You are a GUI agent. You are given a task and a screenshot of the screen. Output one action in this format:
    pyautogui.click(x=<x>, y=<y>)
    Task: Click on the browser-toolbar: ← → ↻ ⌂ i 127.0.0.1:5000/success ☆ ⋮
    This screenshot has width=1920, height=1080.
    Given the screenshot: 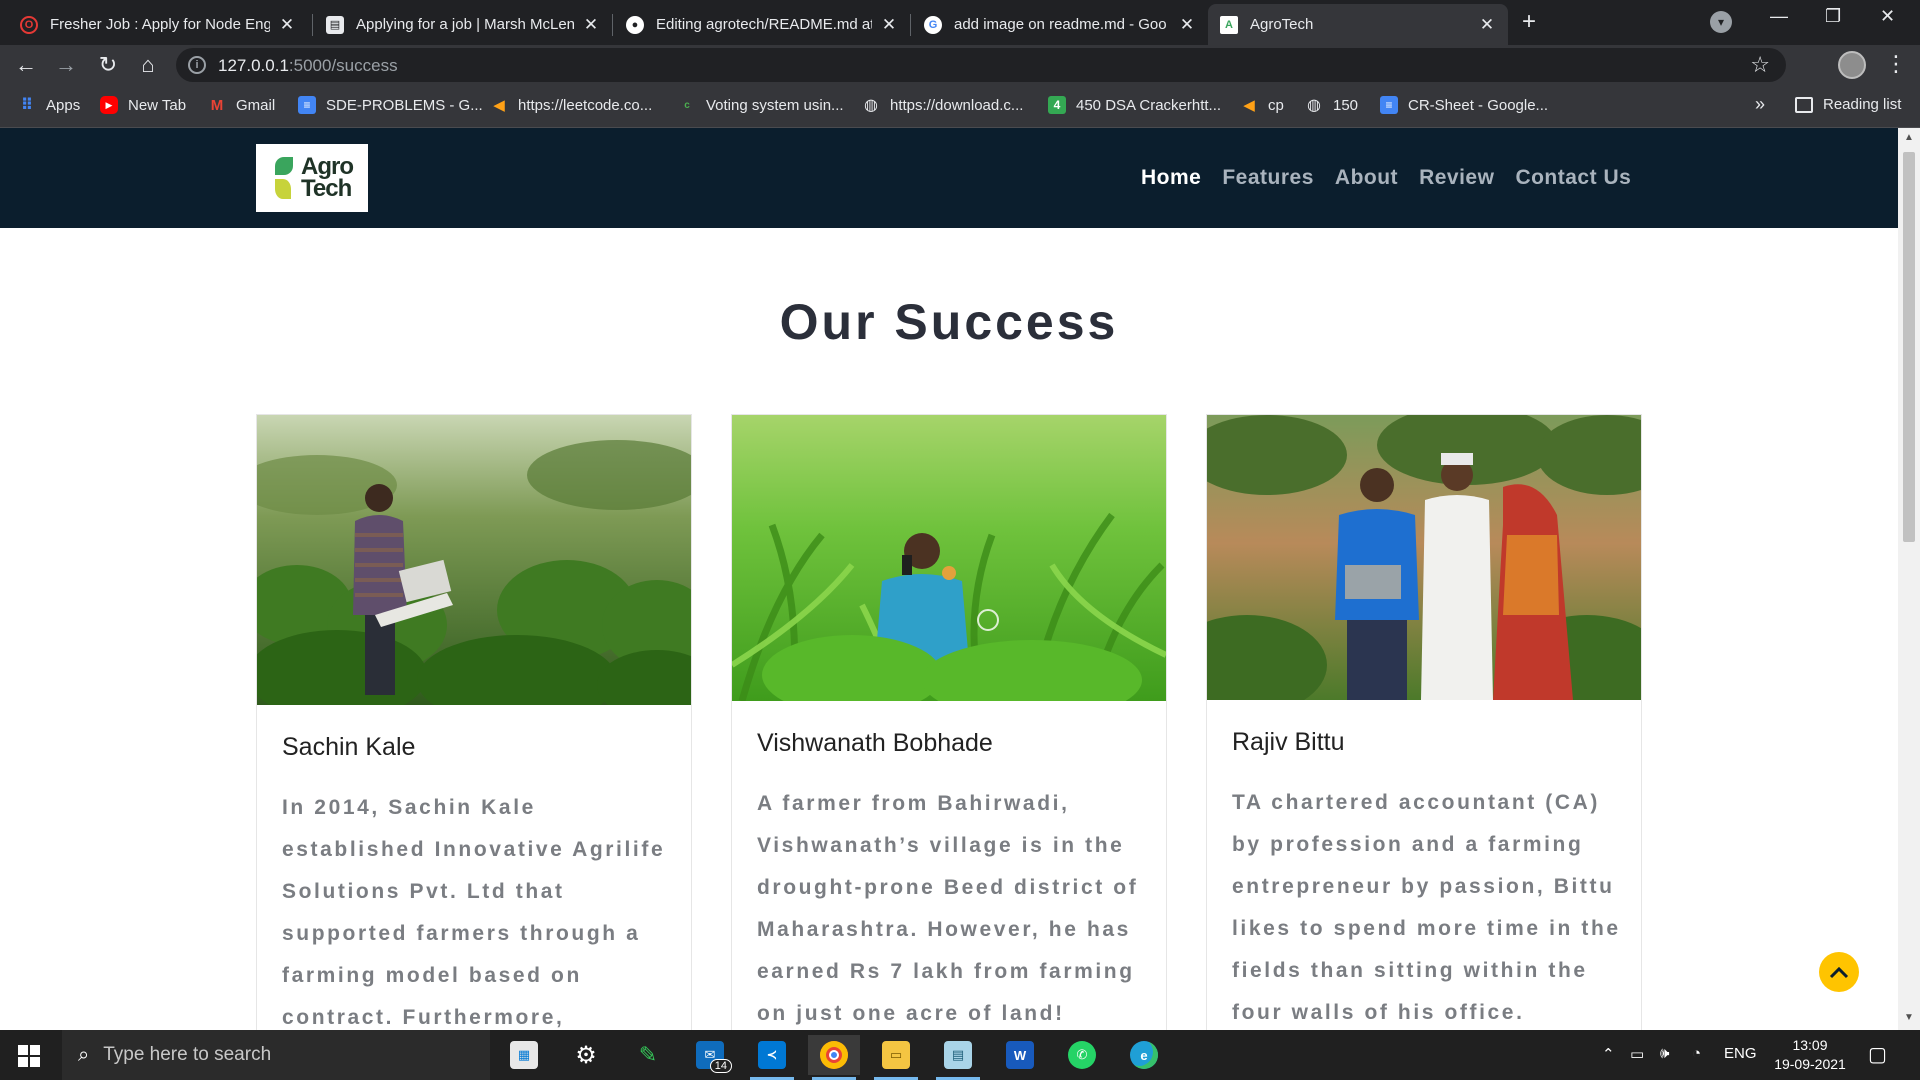 What is the action you would take?
    pyautogui.click(x=960, y=65)
    